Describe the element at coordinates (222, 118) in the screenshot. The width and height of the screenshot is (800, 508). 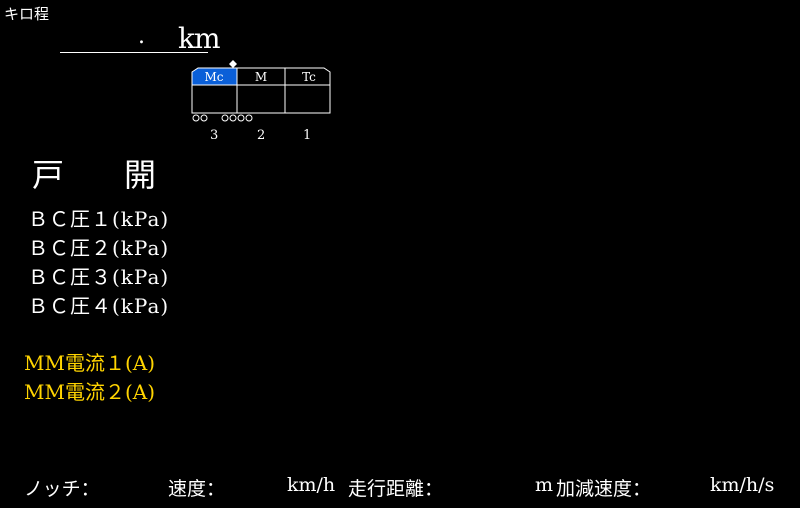
I see `wheel-icons` at that location.